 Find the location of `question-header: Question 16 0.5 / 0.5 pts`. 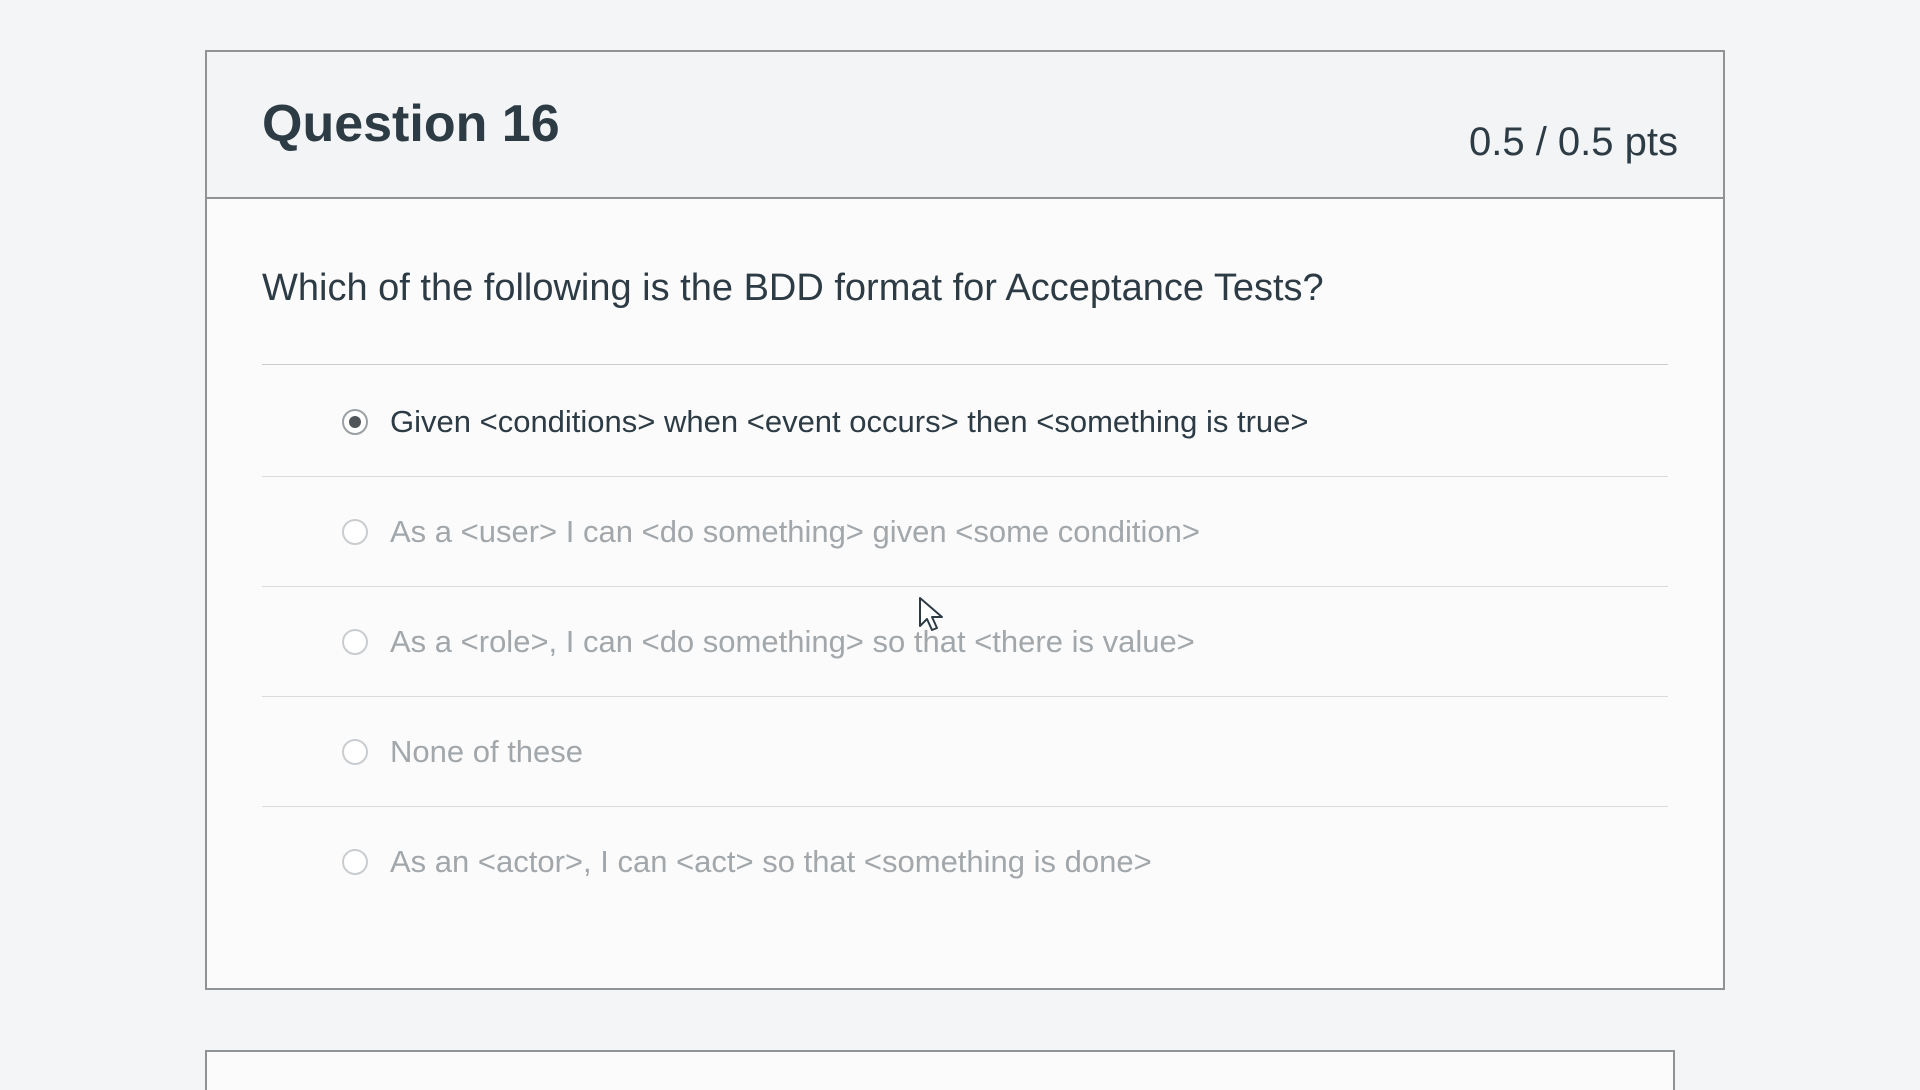

question-header: Question 16 0.5 / 0.5 pts is located at coordinates (965, 125).